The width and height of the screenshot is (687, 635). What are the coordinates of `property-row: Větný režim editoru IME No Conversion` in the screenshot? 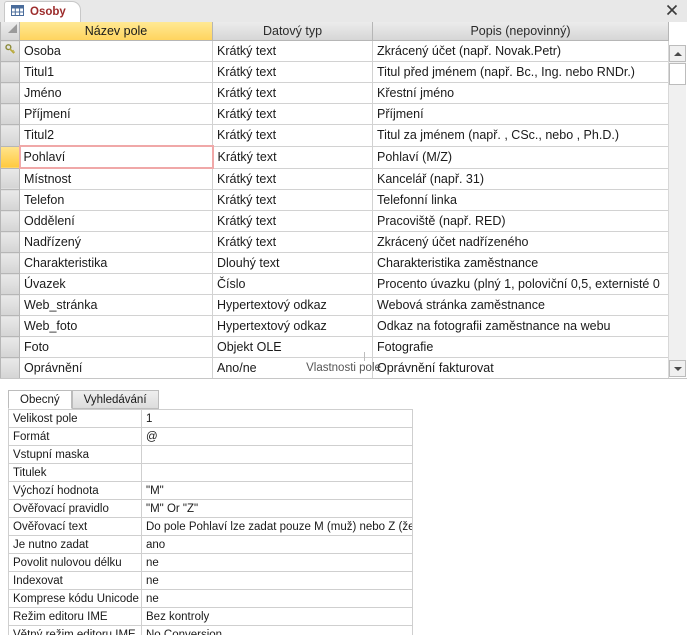 It's located at (210, 630).